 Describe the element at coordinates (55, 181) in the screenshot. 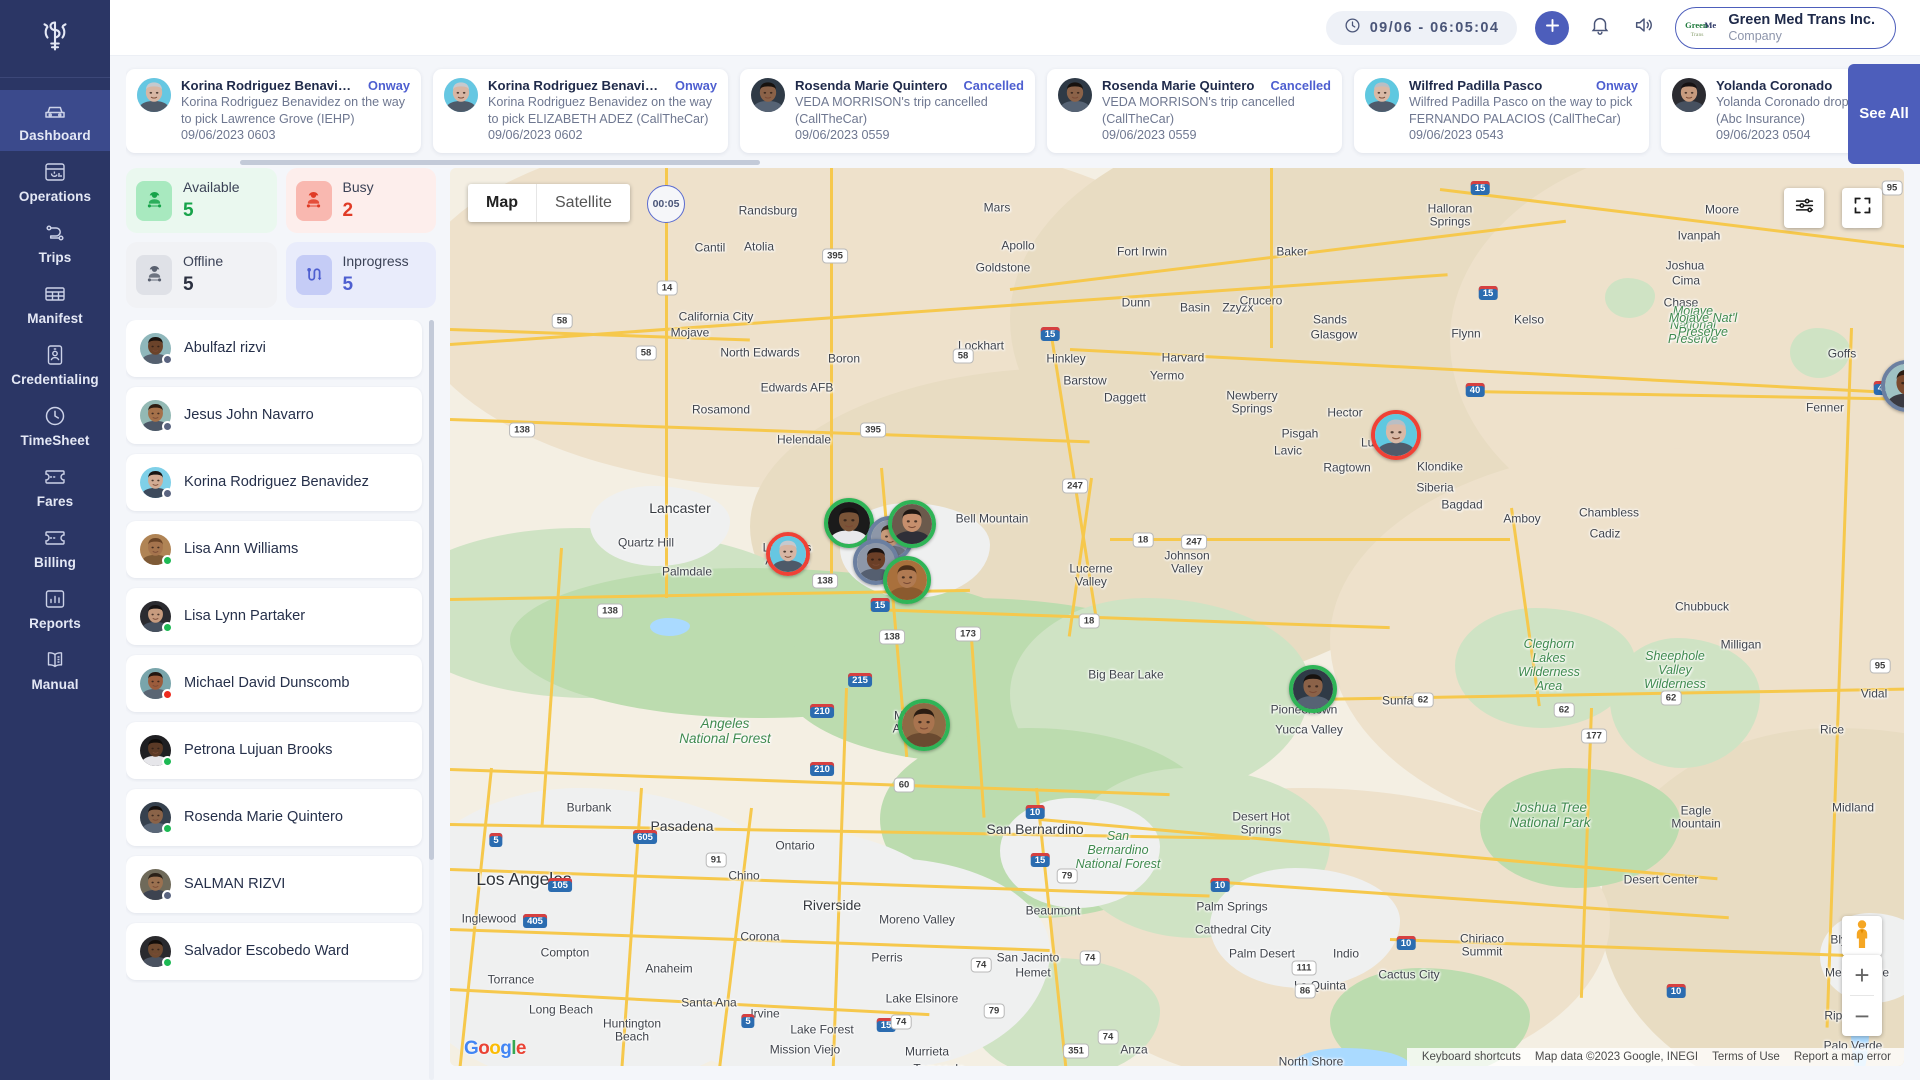

I see `sidebar-item-operations: Operations` at that location.